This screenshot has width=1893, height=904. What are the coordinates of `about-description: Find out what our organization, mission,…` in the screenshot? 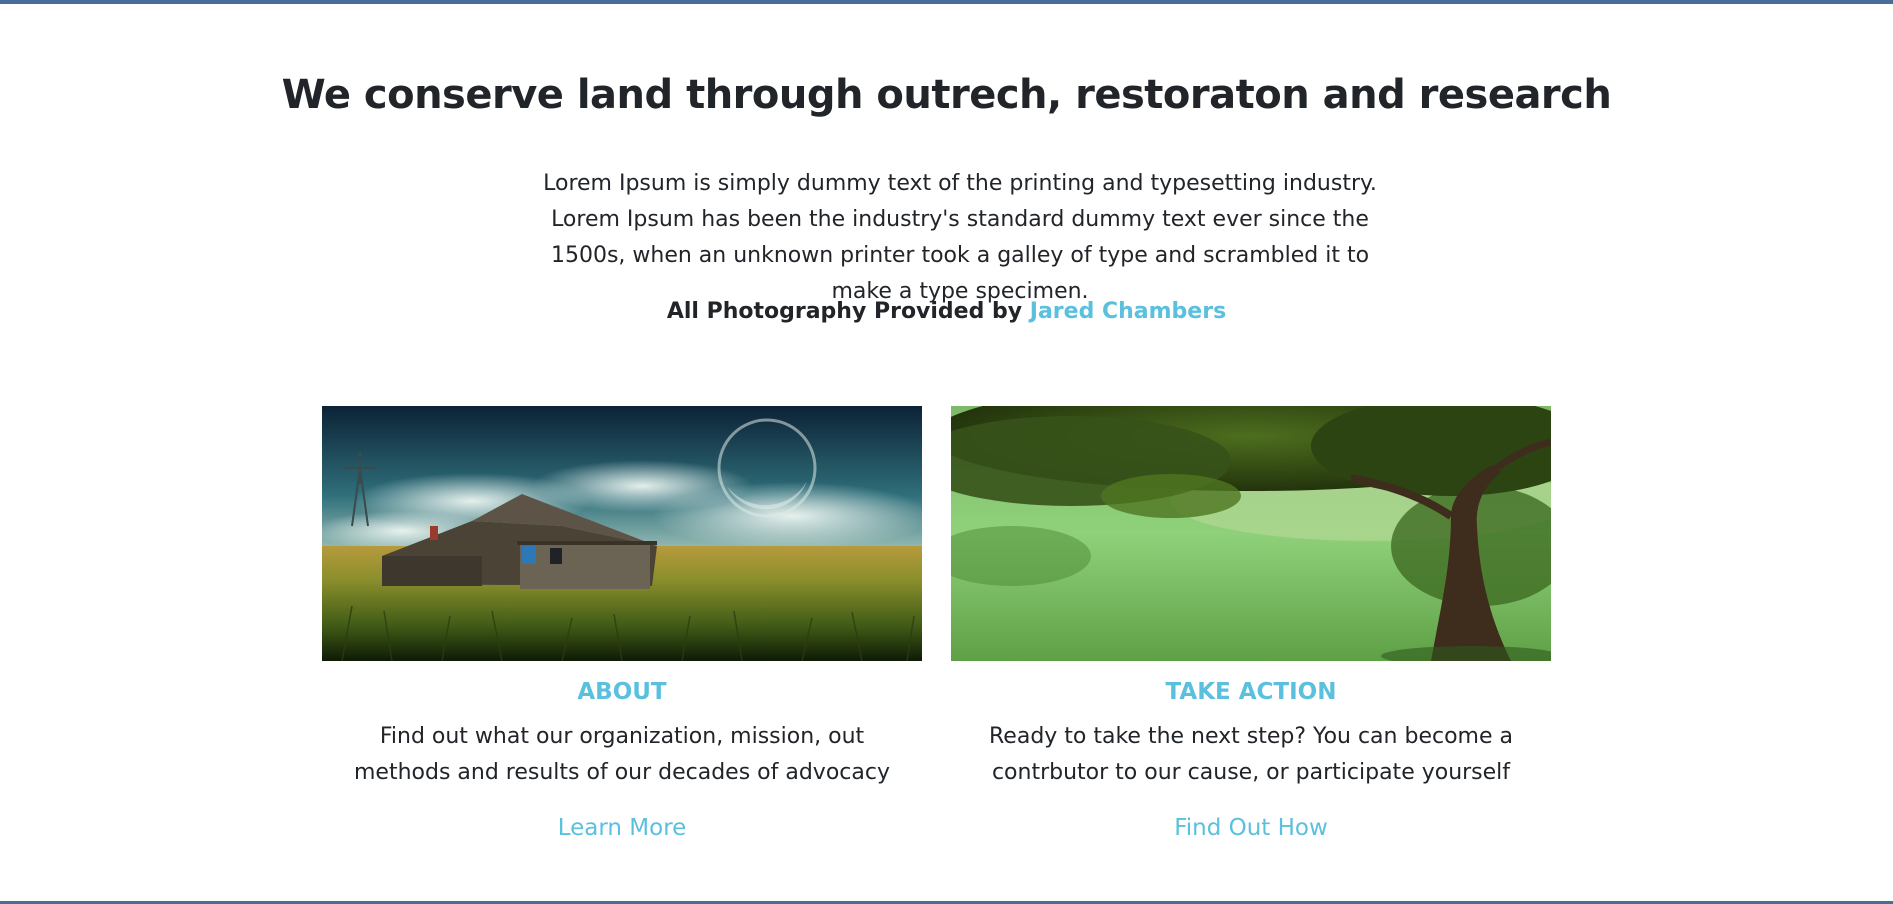 It's located at (622, 754).